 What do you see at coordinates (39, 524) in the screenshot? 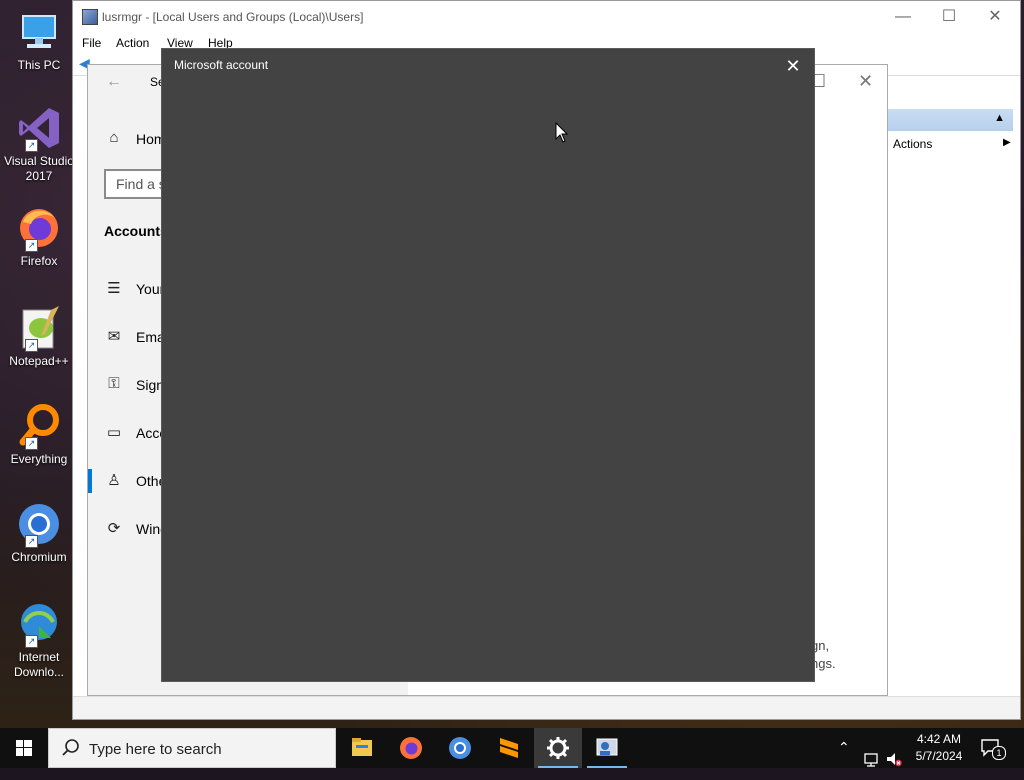
I see `chromium-icon: ↗` at bounding box center [39, 524].